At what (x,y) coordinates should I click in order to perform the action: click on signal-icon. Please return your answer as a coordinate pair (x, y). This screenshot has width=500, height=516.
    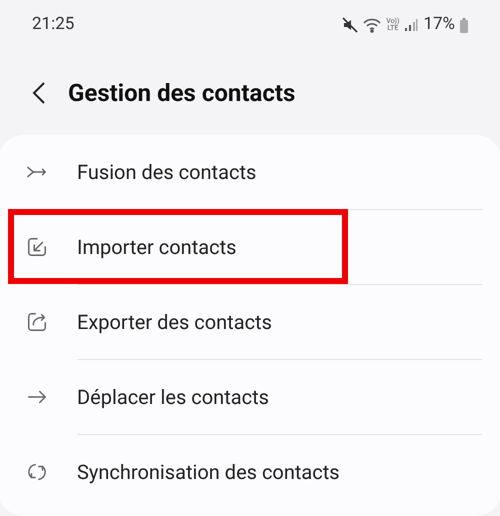
    Looking at the image, I should click on (411, 25).